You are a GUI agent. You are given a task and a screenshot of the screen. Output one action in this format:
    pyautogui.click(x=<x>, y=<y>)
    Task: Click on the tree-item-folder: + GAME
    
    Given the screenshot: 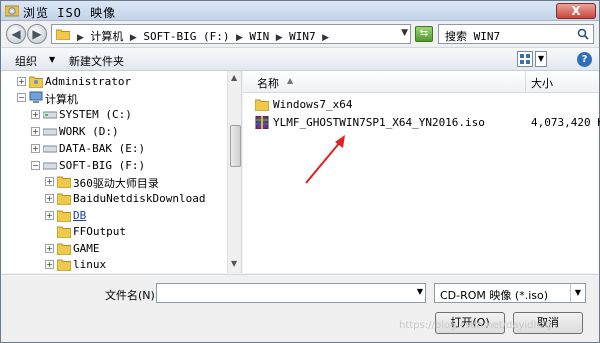 What is the action you would take?
    pyautogui.click(x=136, y=249)
    